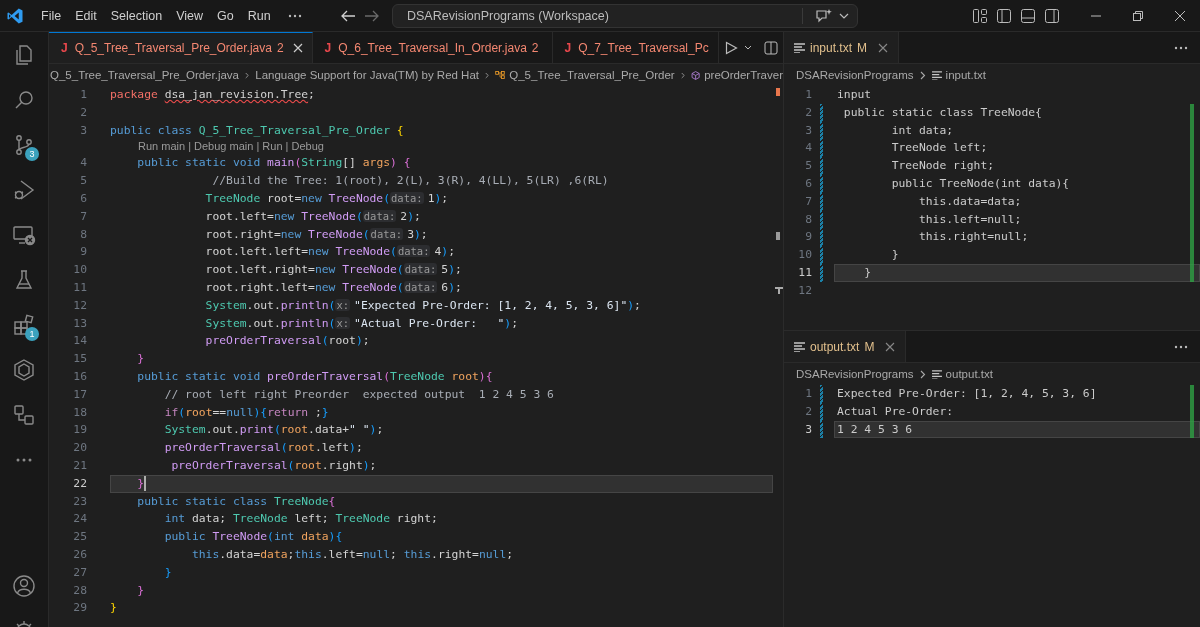 The height and width of the screenshot is (627, 1200). What do you see at coordinates (80, 376) in the screenshot?
I see `line-number: 16` at bounding box center [80, 376].